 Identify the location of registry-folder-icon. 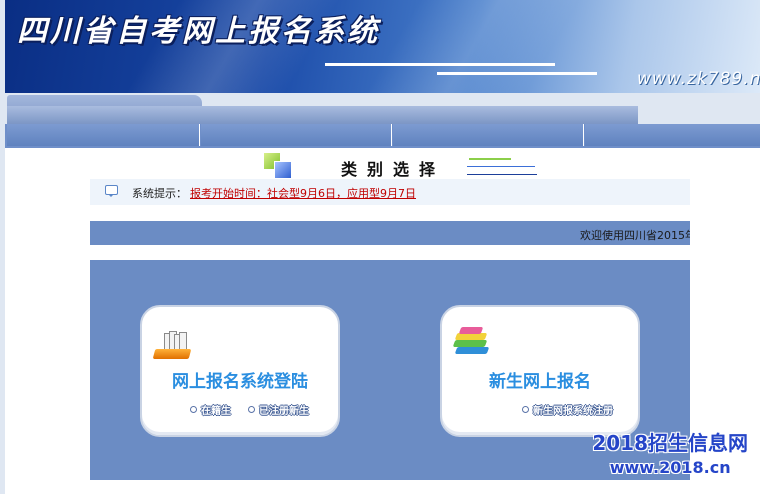
(173, 346).